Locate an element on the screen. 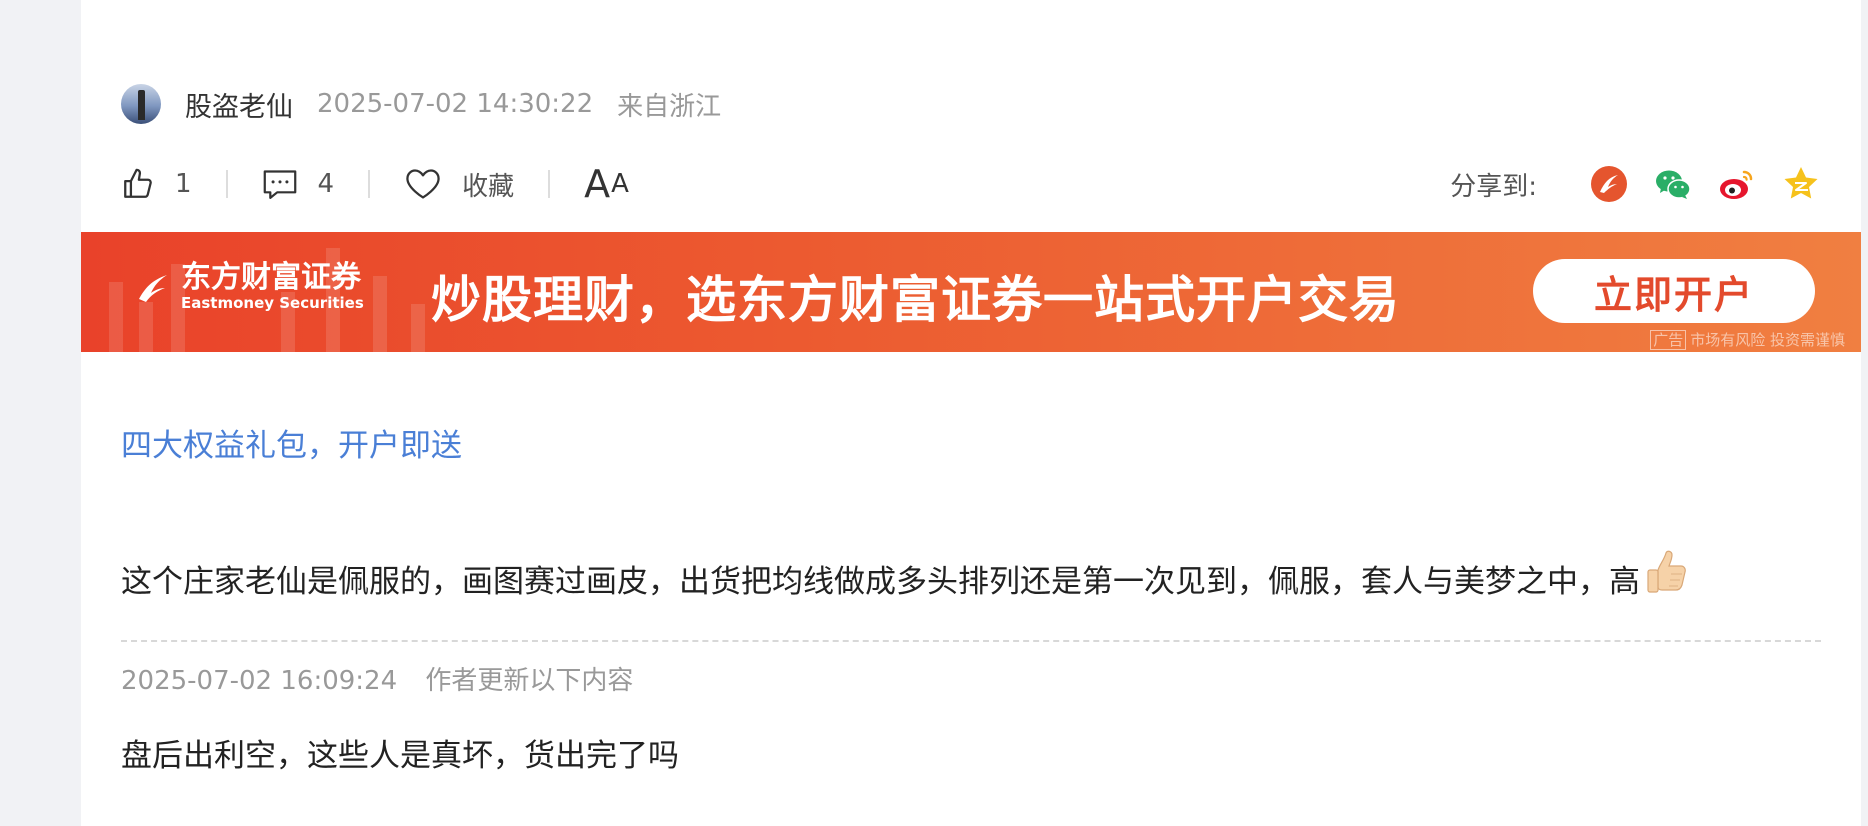 This screenshot has height=826, width=1868. font-size-button: AA is located at coordinates (607, 184).